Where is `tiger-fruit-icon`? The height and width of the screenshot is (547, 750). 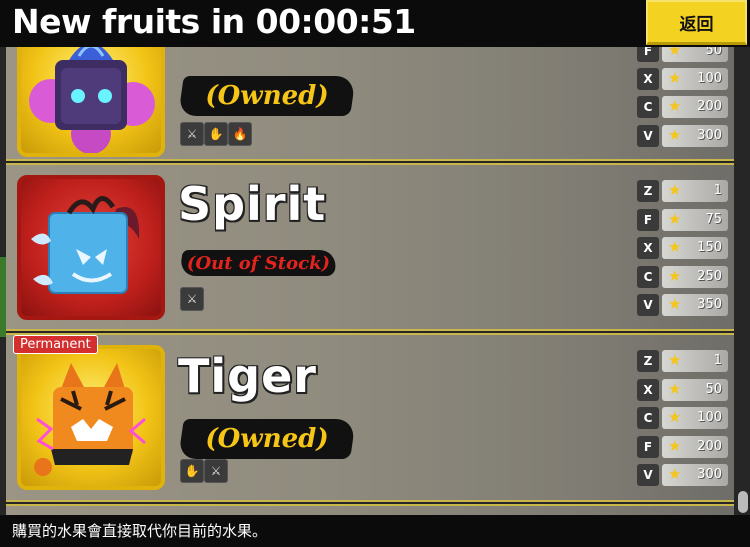 tiger-fruit-icon is located at coordinates (91, 417).